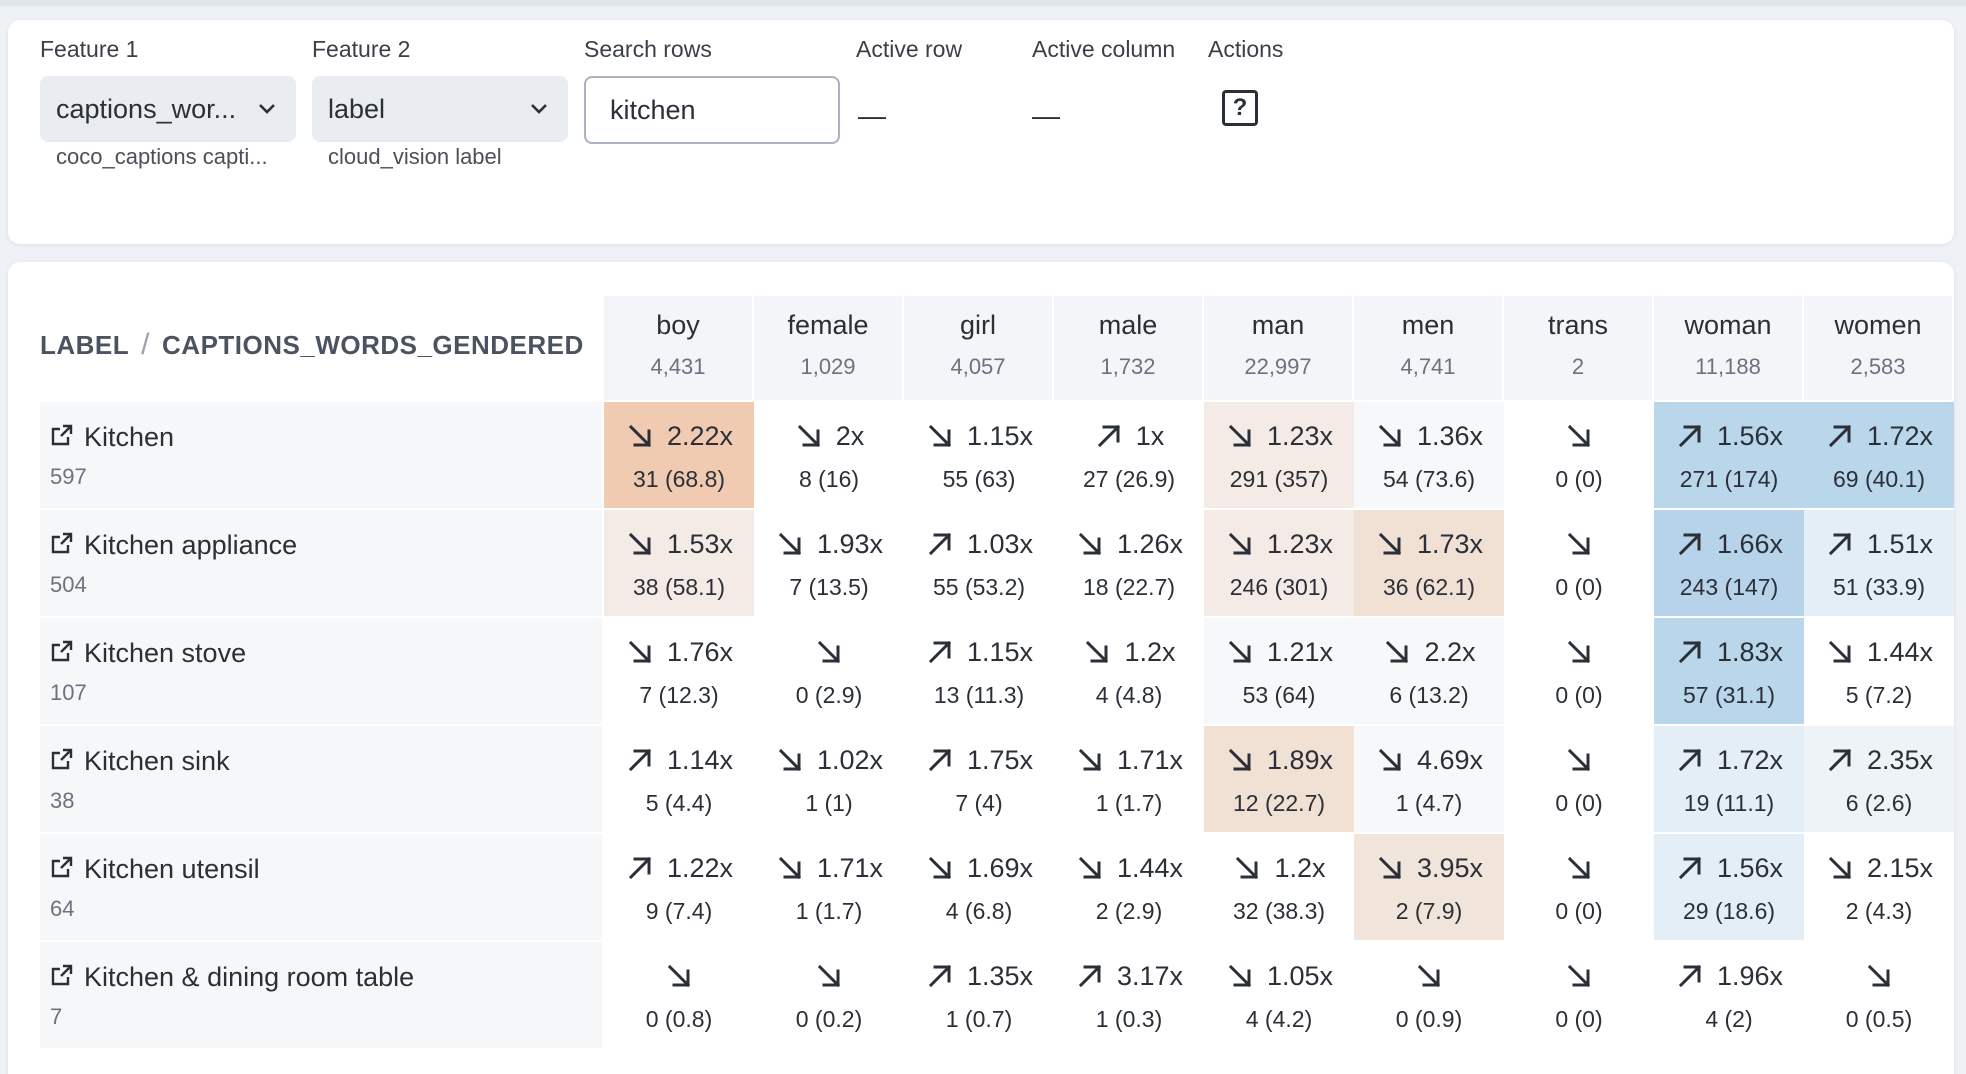  What do you see at coordinates (679, 779) in the screenshot?
I see `matrix-cell: 1.14x 5 (4.4)` at bounding box center [679, 779].